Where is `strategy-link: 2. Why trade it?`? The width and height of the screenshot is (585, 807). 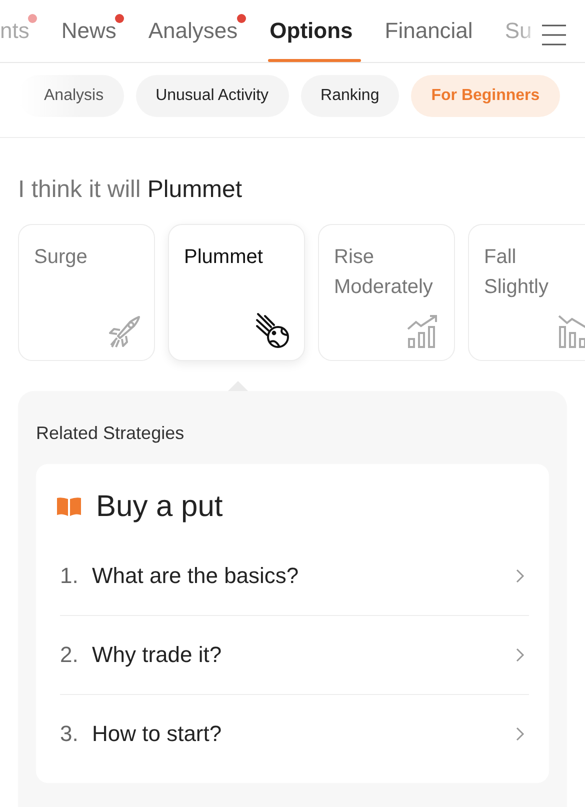
strategy-link: 2. Why trade it? is located at coordinates (294, 654).